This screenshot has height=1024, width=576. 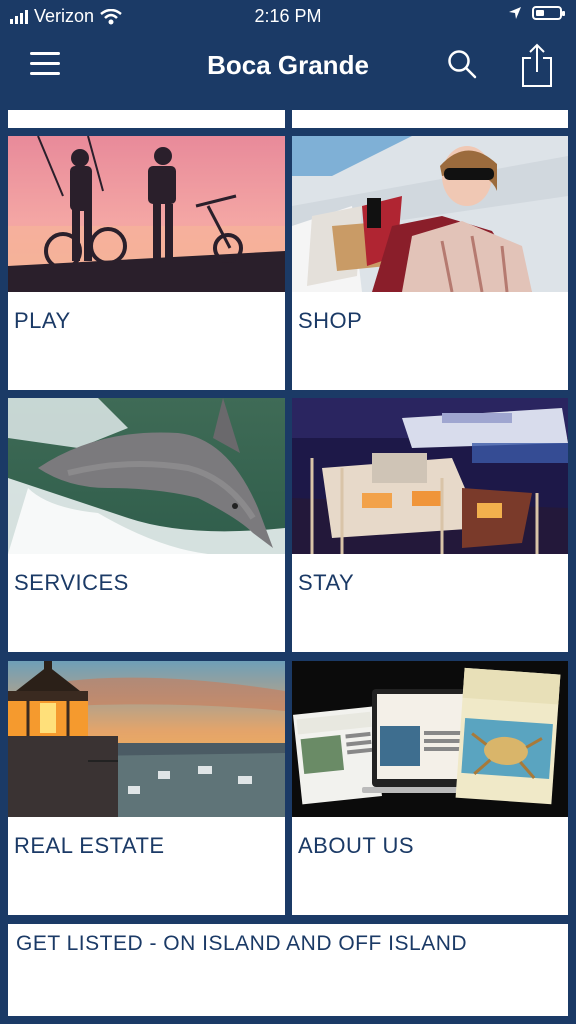 What do you see at coordinates (146, 119) in the screenshot?
I see `partial-tile-left` at bounding box center [146, 119].